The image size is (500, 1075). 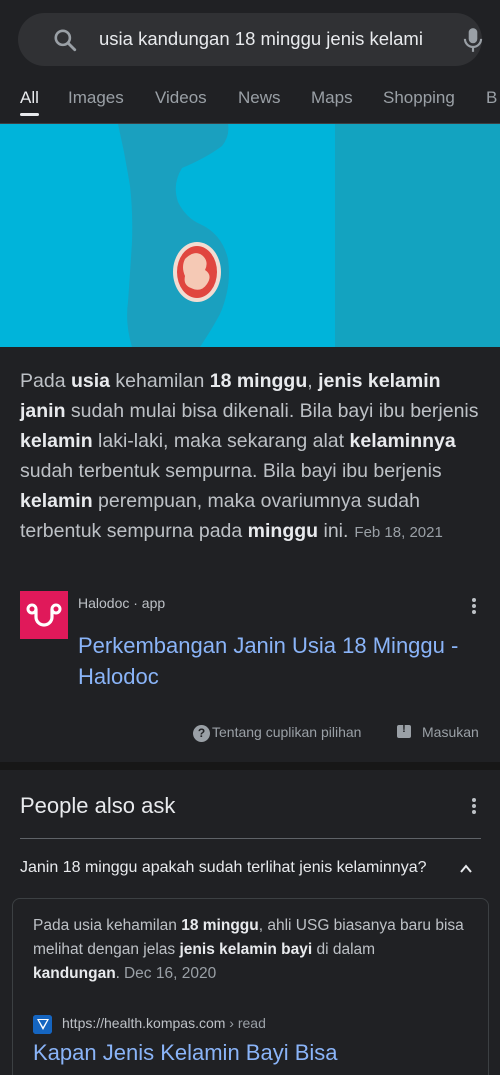 What do you see at coordinates (56, 441) in the screenshot?
I see `snippet-bold-7: kelamin` at bounding box center [56, 441].